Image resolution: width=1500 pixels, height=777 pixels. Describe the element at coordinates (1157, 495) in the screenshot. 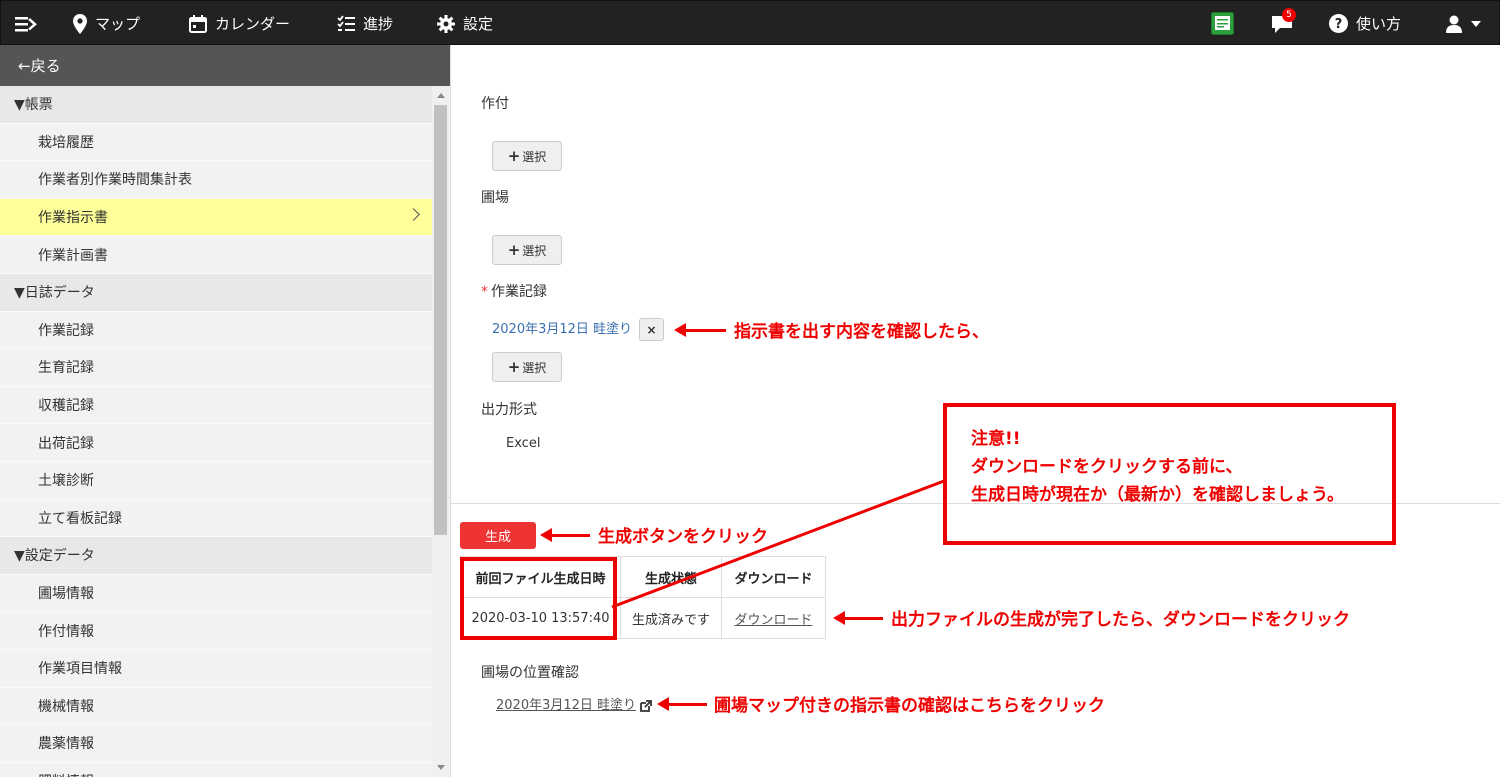

I see `note-line-2: 生成日時が現在か（最新か）を確認しましょう。` at that location.